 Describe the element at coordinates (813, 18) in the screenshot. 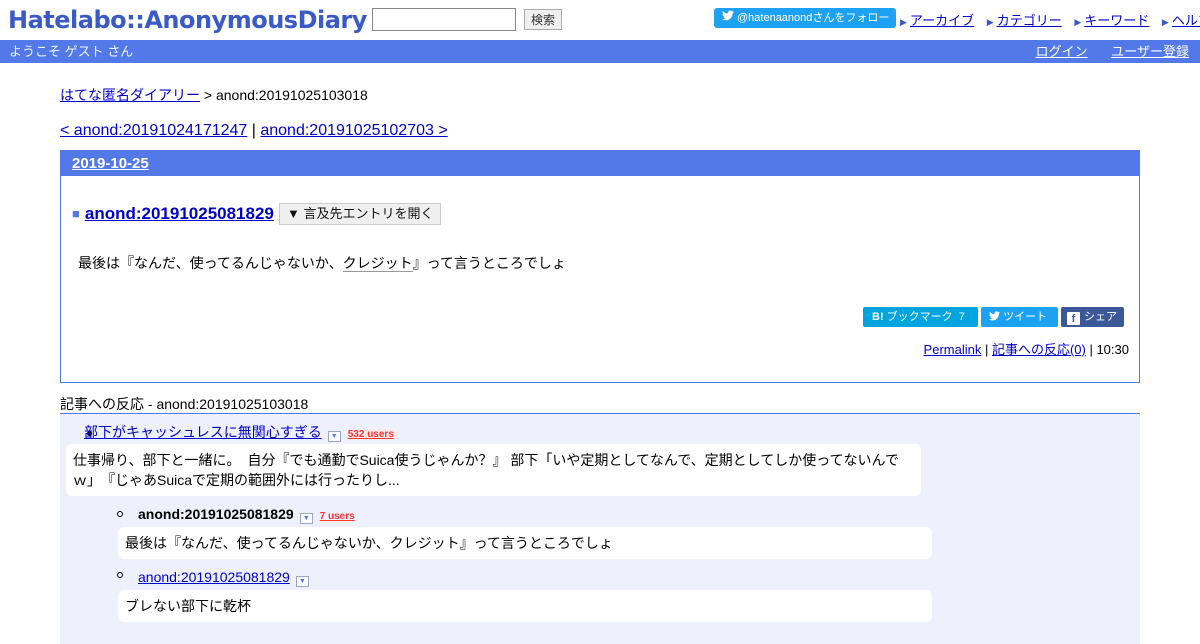

I see `twitter-follow-label: @hatenaanondさんをフォロー` at that location.